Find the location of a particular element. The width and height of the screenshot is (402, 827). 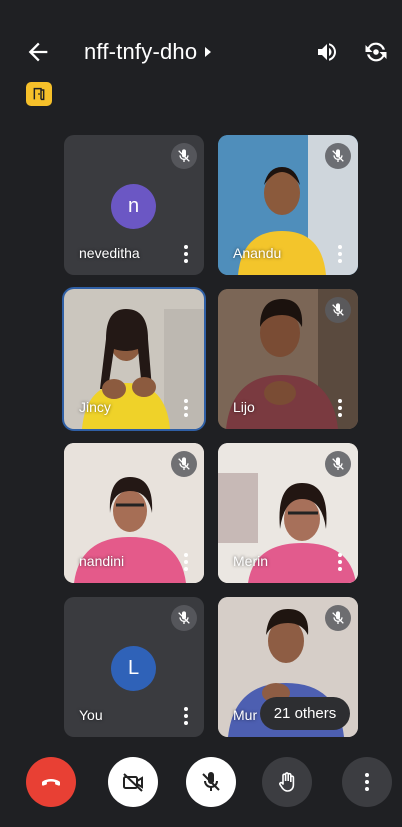

participant-tile: Anandu is located at coordinates (288, 205).